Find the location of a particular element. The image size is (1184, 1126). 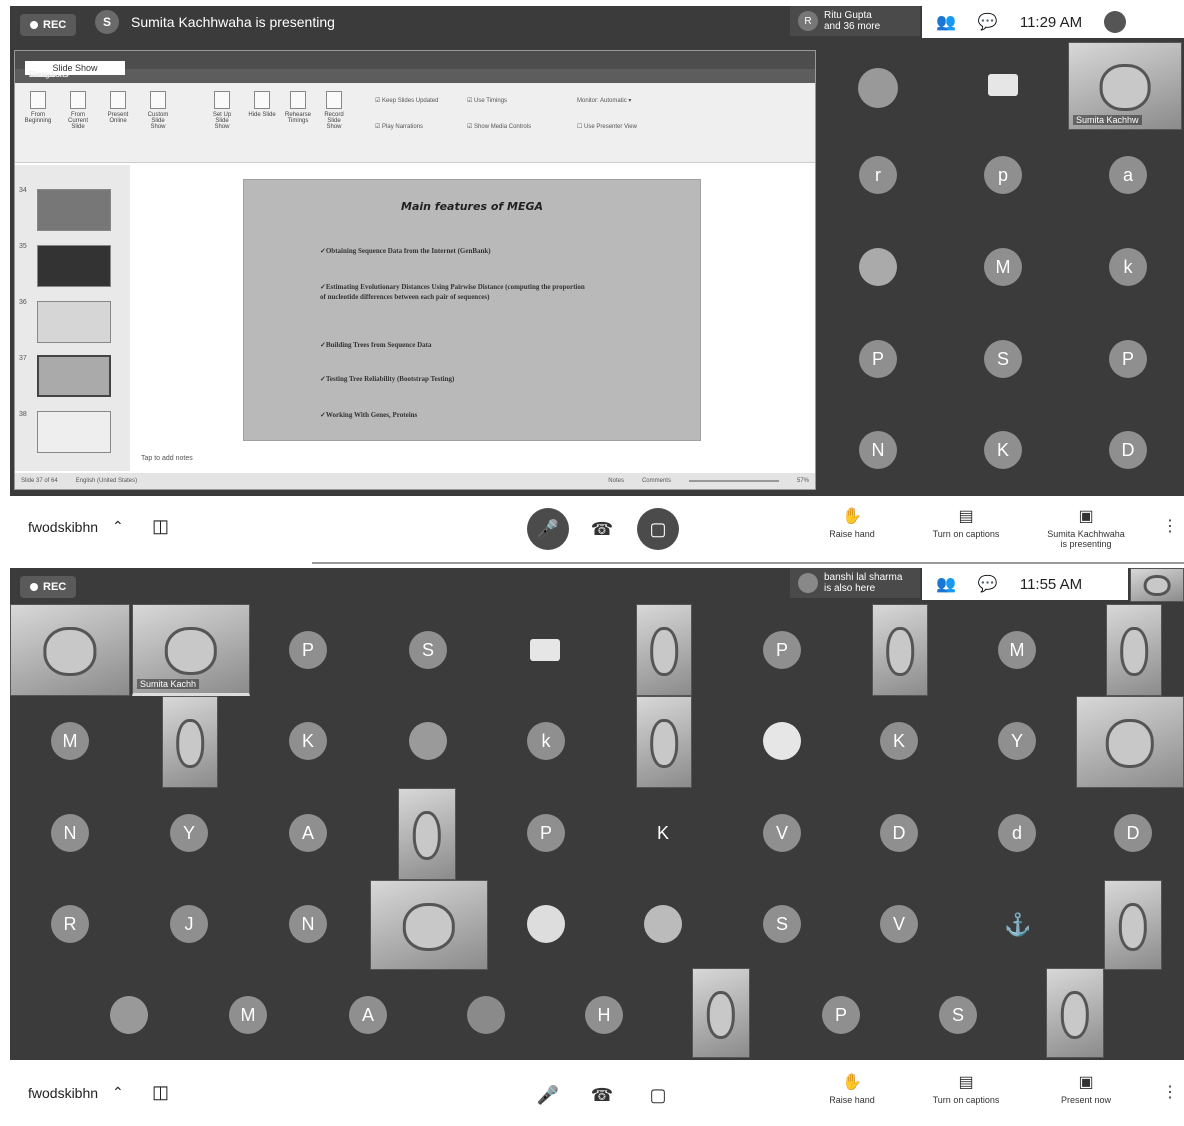

participant-avatar: d is located at coordinates (1017, 833).